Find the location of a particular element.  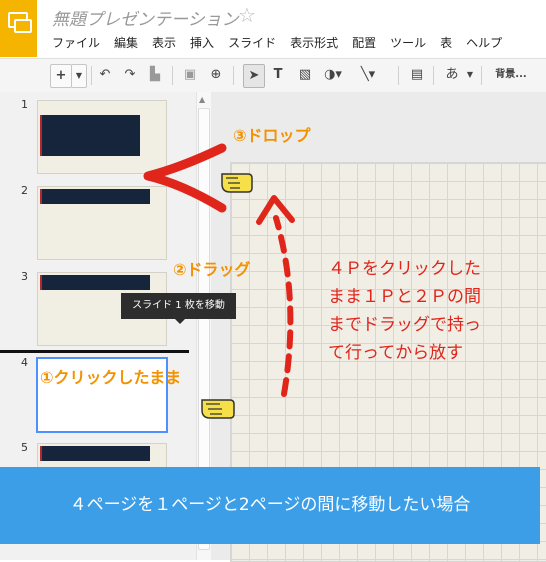

image-icon: ▧ is located at coordinates (305, 75).